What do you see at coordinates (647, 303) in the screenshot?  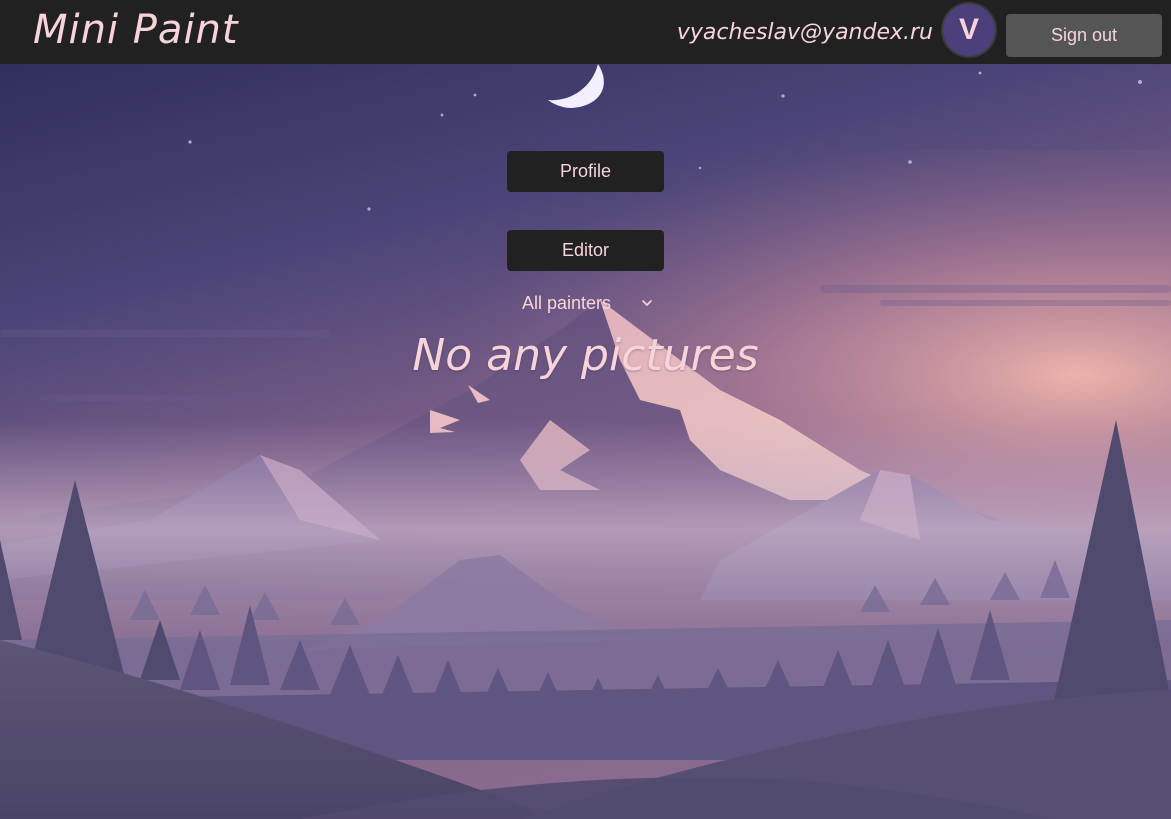 I see `chevron-down-icon` at bounding box center [647, 303].